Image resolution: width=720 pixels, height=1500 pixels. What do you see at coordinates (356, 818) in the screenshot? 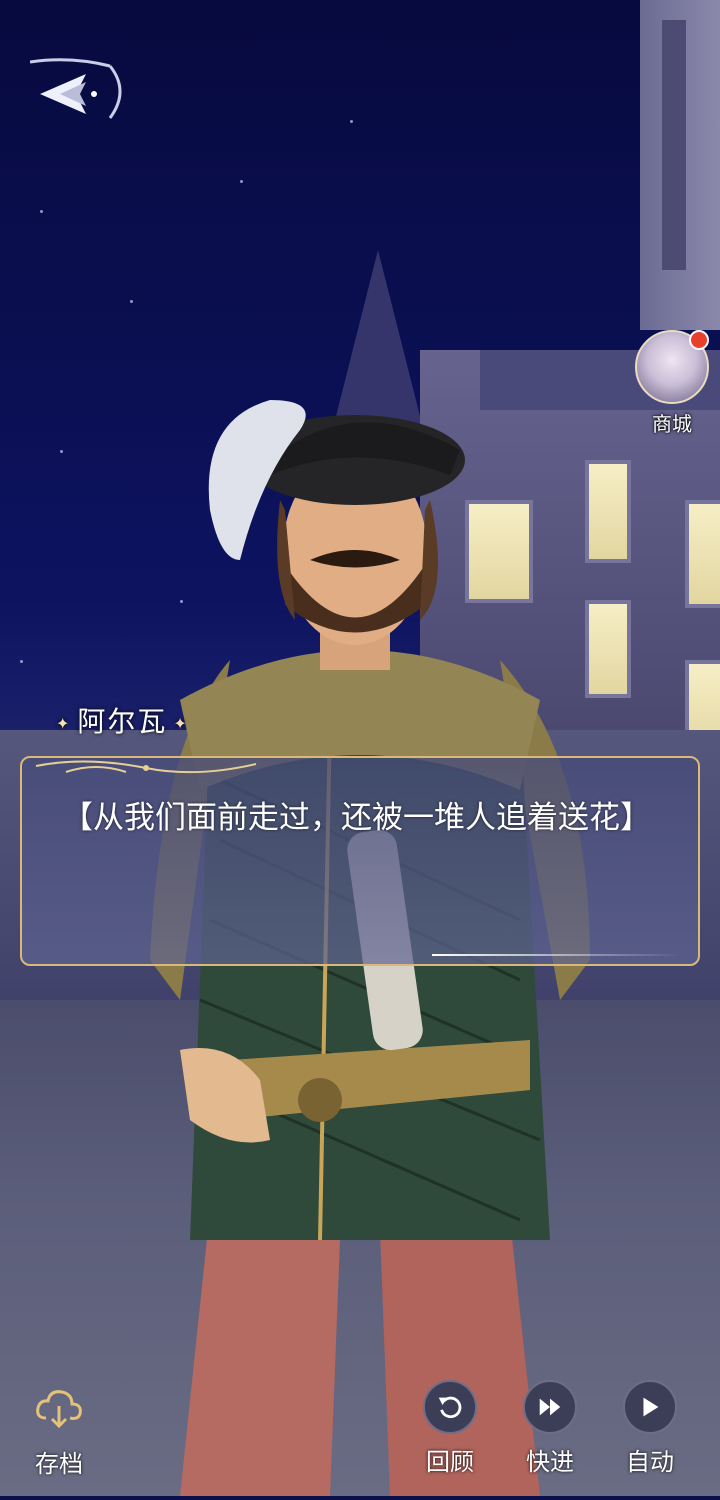
I see `dialogue-text: 【从我们面前走过，还被一堆人追着送花】` at bounding box center [356, 818].